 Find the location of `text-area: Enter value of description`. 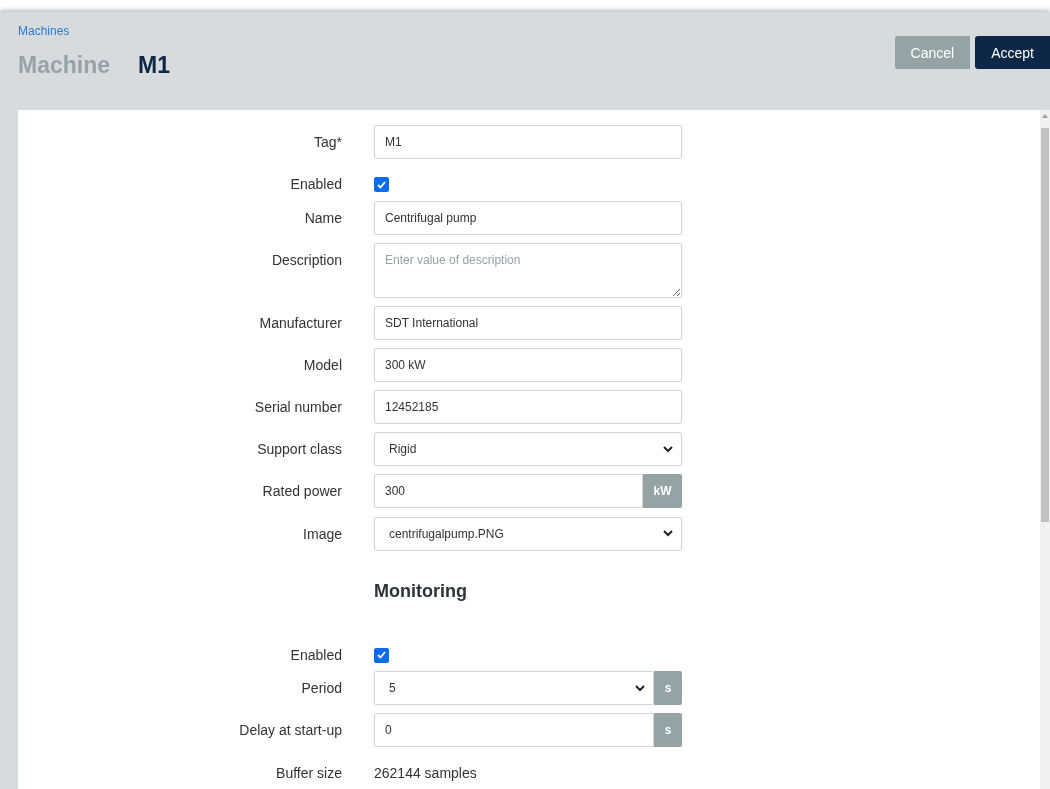

text-area: Enter value of description is located at coordinates (528, 270).